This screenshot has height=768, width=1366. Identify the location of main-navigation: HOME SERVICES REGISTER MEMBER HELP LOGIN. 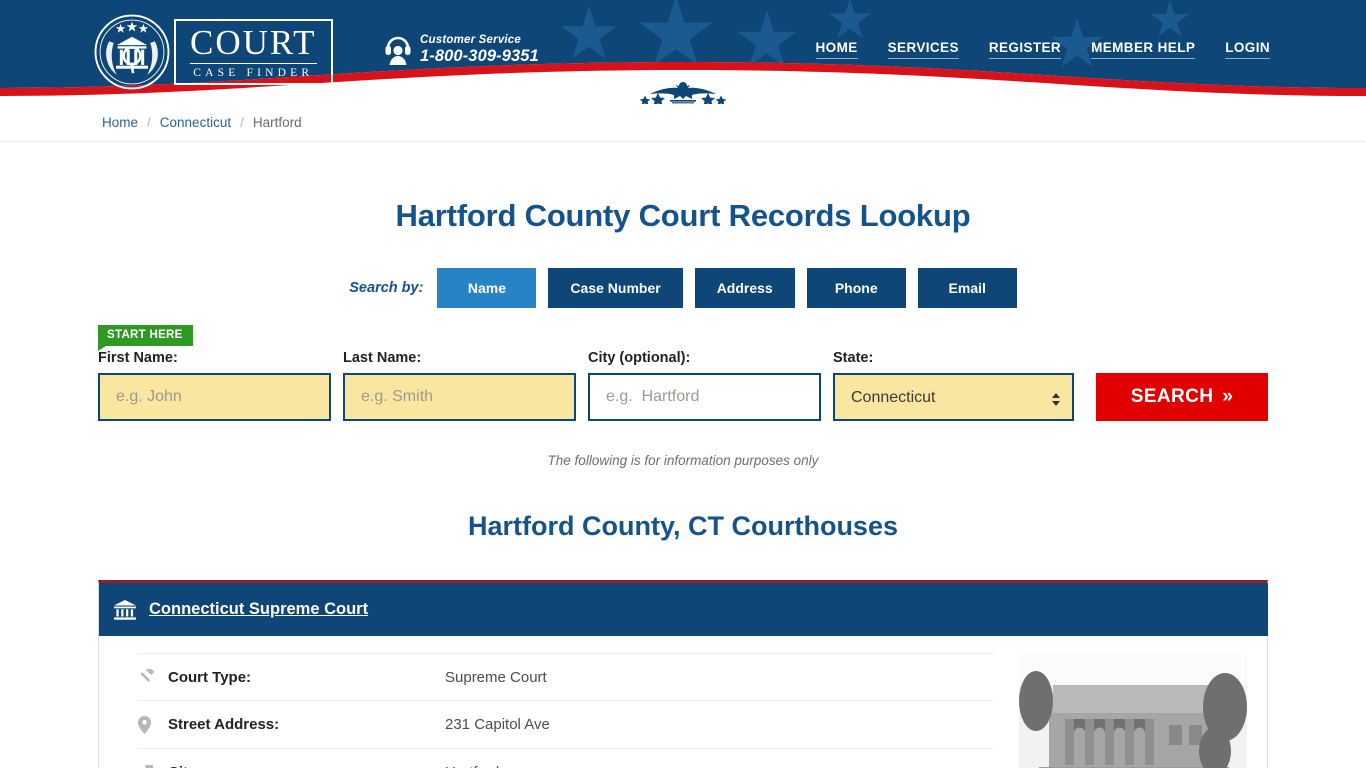
(1042, 49).